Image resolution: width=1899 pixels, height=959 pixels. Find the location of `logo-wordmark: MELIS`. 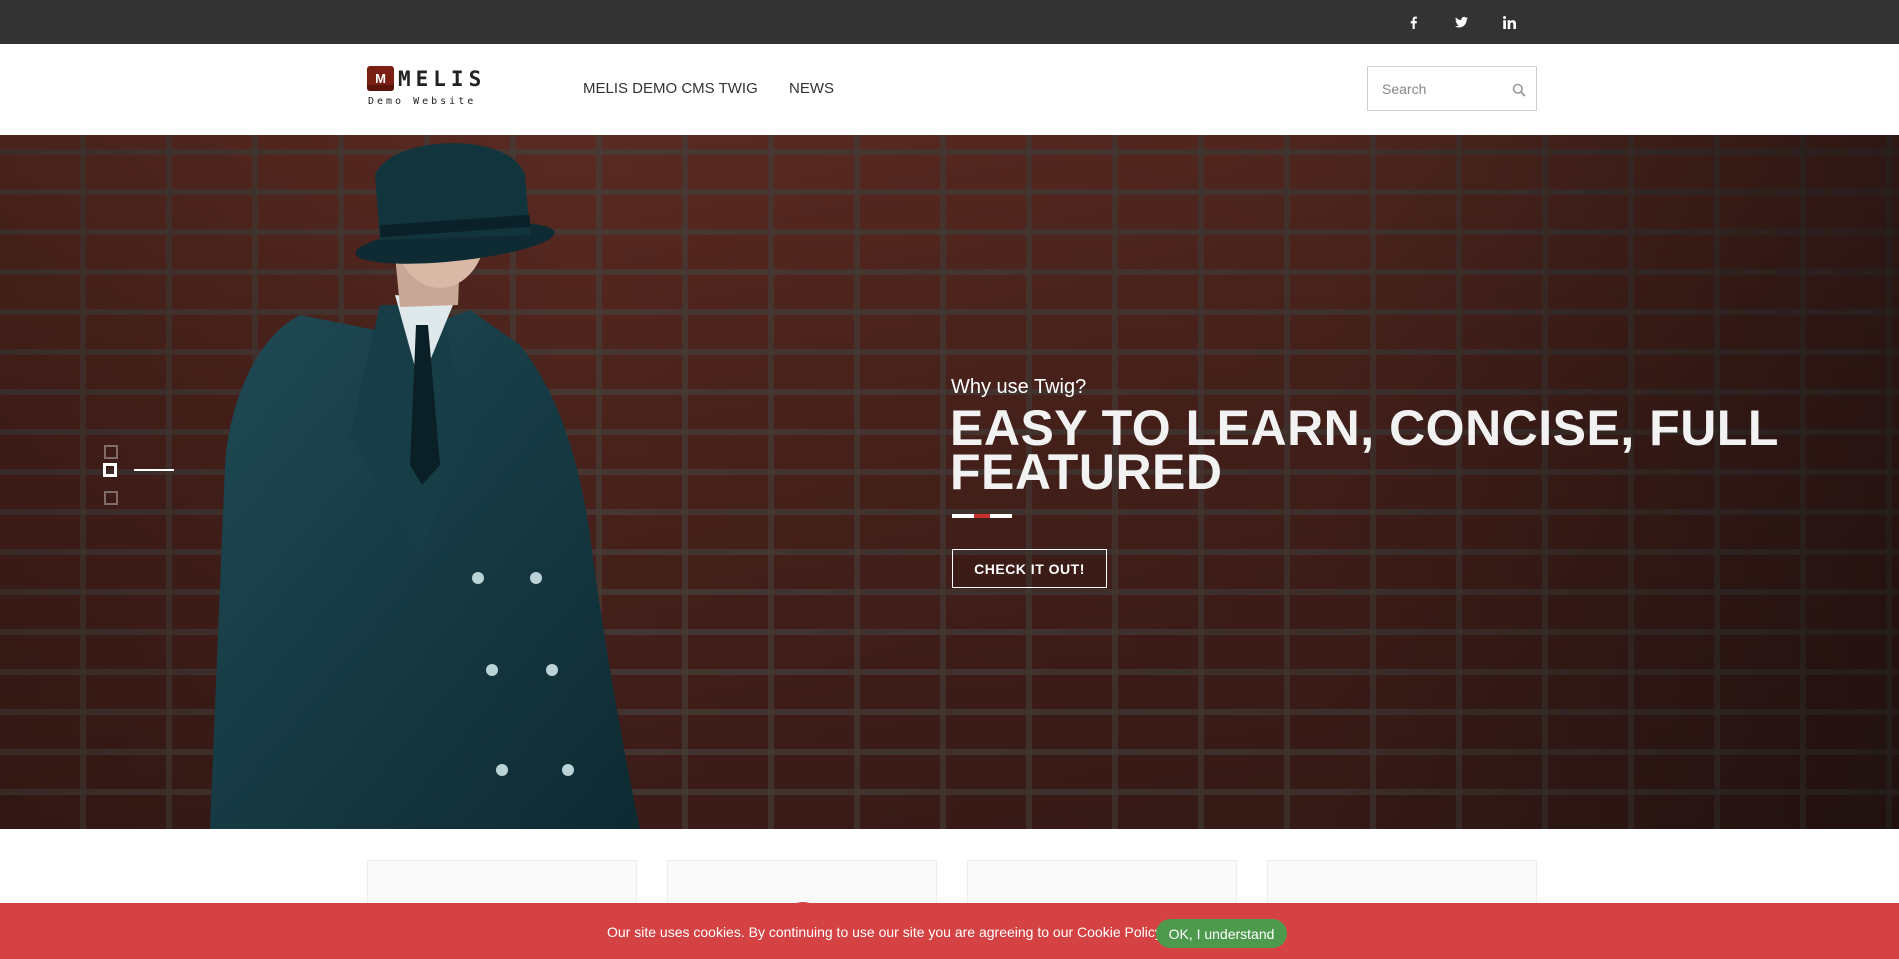

logo-wordmark: MELIS is located at coordinates (442, 79).